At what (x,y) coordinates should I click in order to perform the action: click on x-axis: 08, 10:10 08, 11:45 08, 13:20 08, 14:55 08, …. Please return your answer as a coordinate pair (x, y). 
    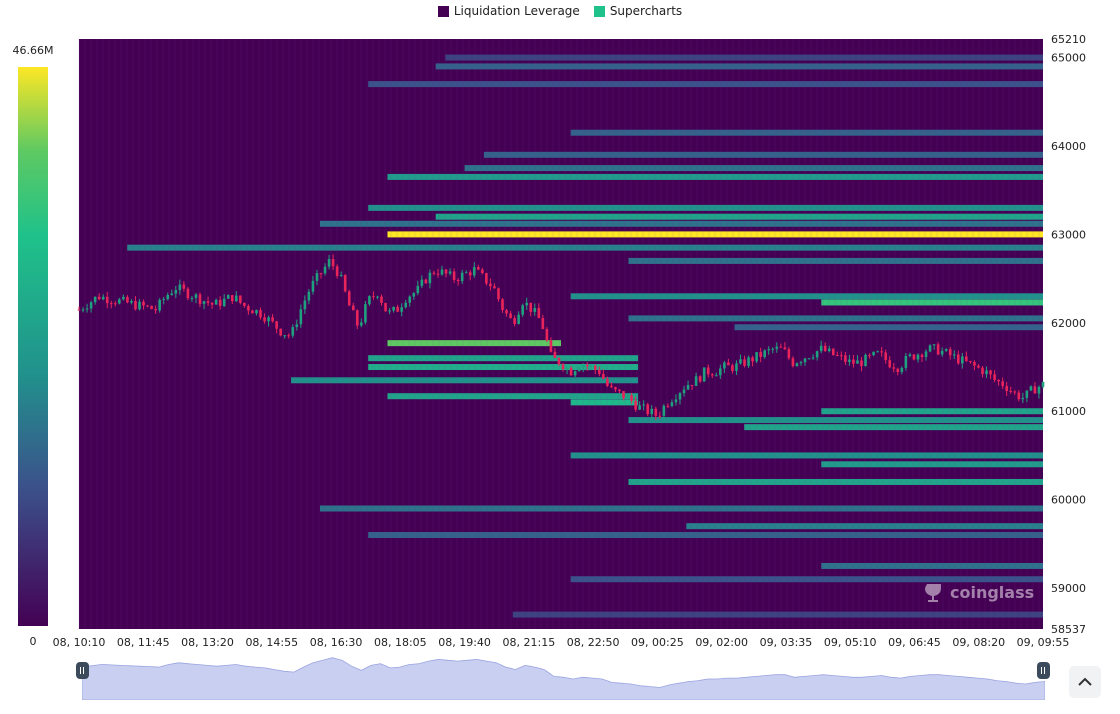
    Looking at the image, I should click on (561, 642).